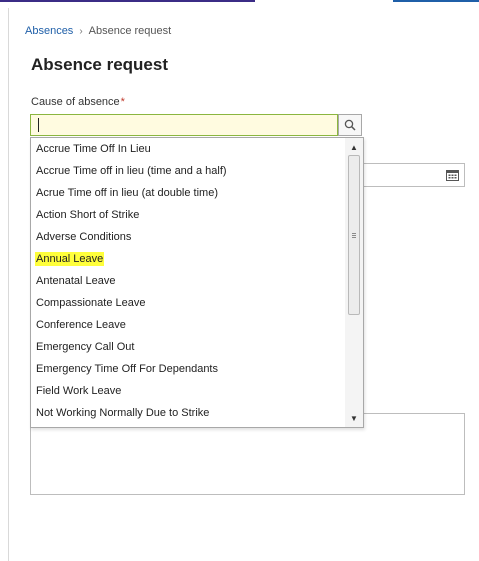 The width and height of the screenshot is (479, 561). What do you see at coordinates (436, 1) in the screenshot?
I see `top-accent-bar-right` at bounding box center [436, 1].